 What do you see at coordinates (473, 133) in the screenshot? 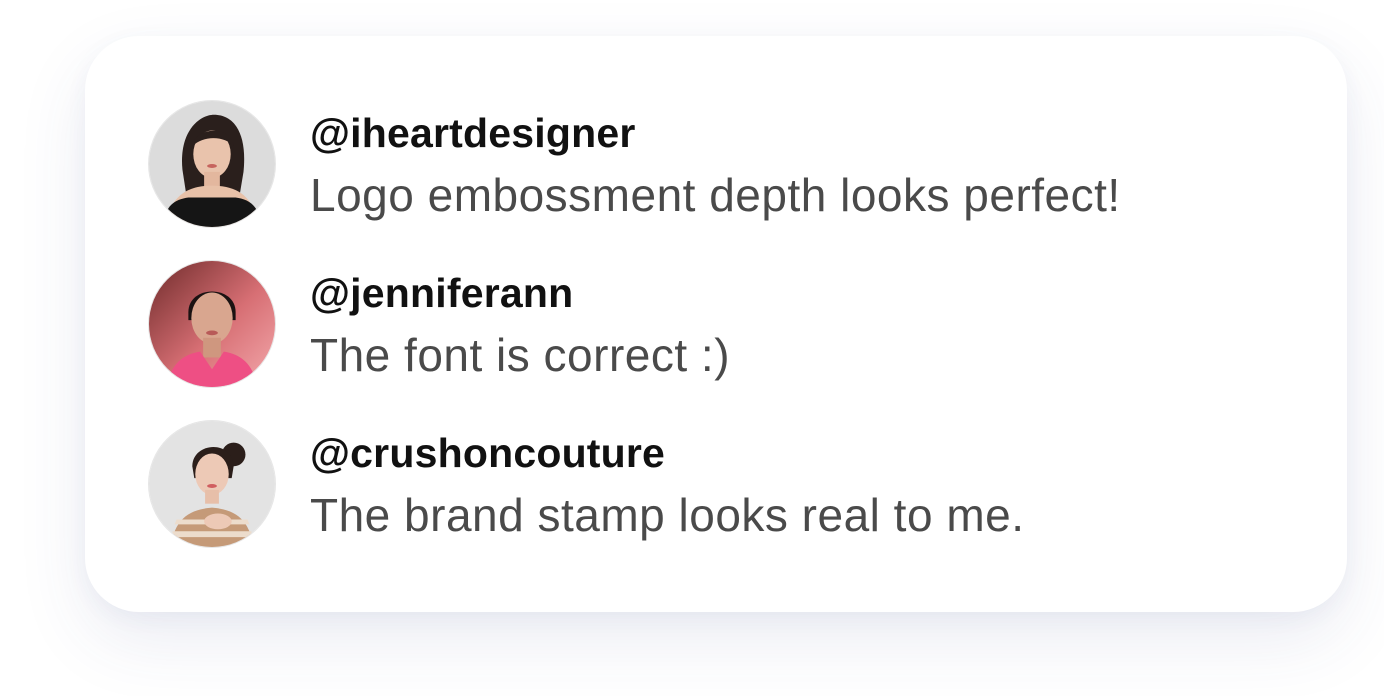
I see `comment-username: @iheartdesigner` at bounding box center [473, 133].